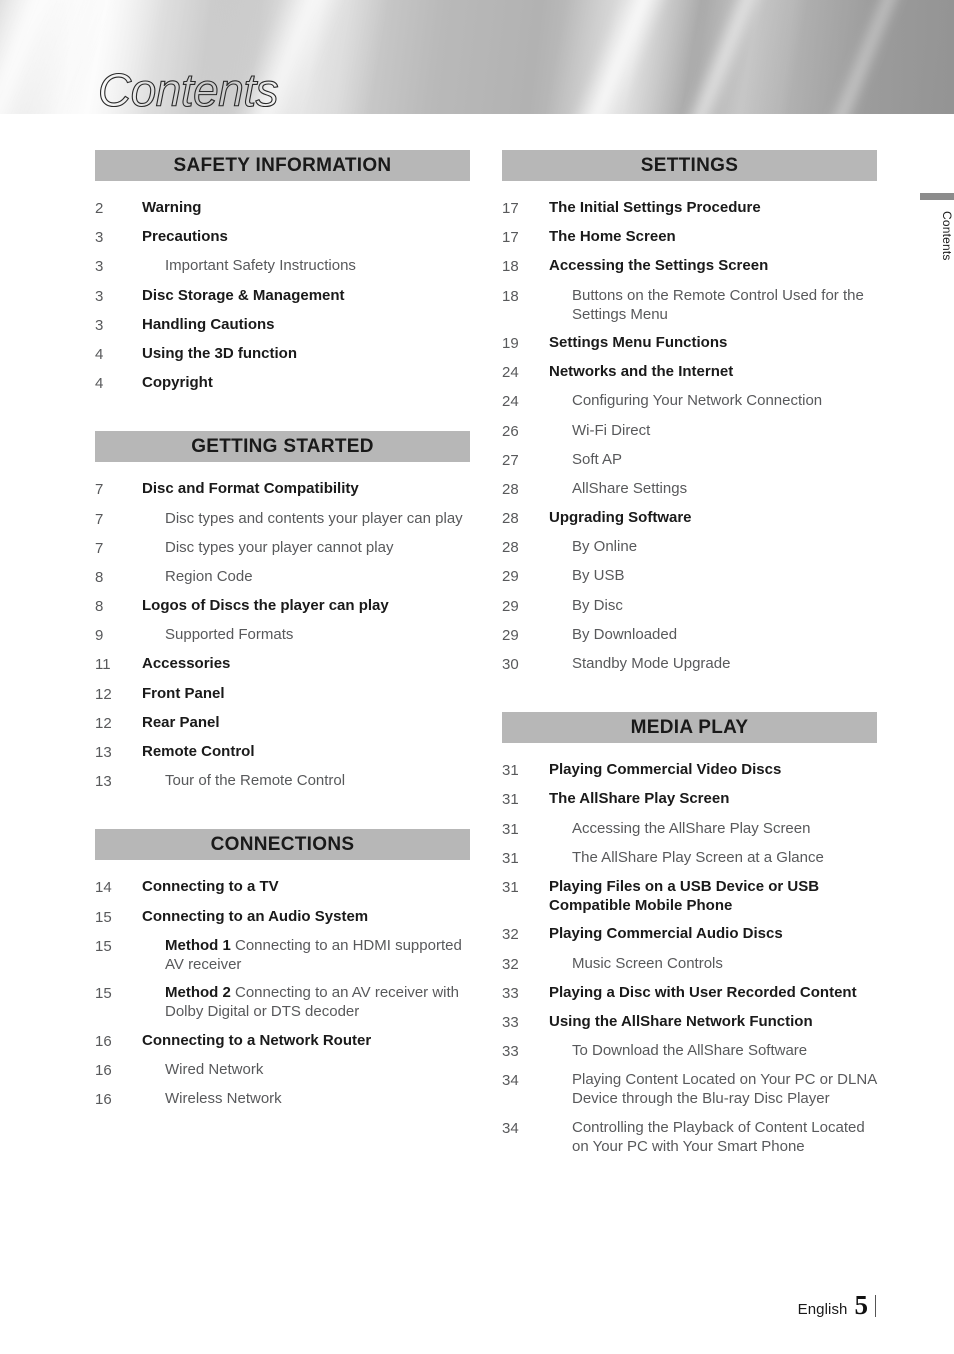 This screenshot has height=1354, width=954. What do you see at coordinates (689, 208) in the screenshot?
I see `toc-entry: 17 The Initial Settings Procedure` at bounding box center [689, 208].